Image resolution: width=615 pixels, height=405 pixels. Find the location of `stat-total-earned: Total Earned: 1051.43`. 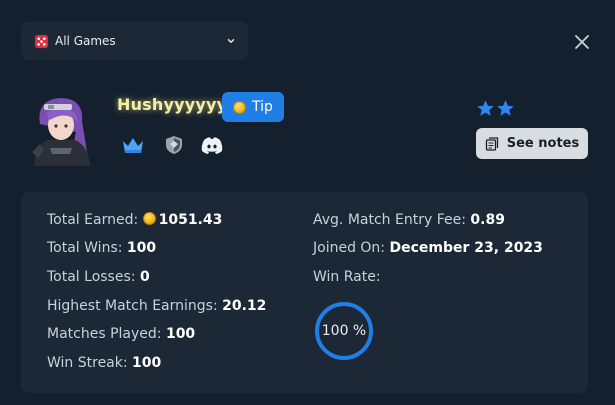

stat-total-earned: Total Earned: 1051.43 is located at coordinates (134, 220).